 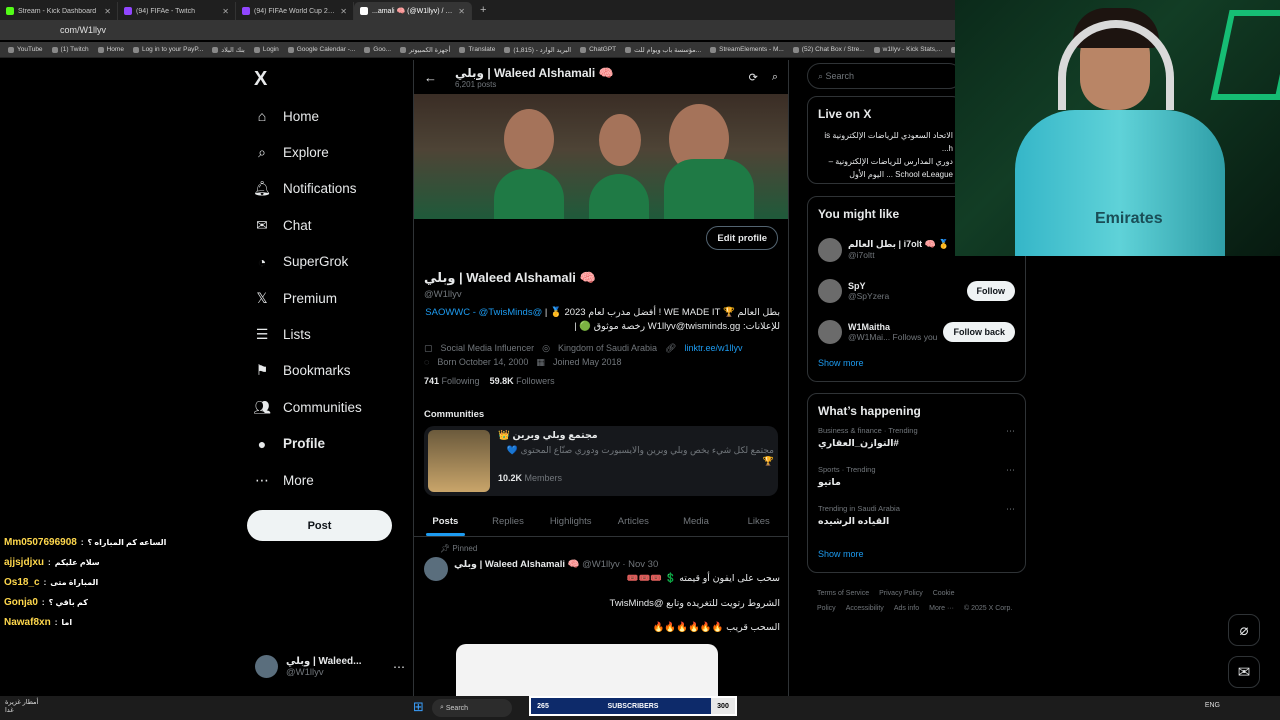 What do you see at coordinates (901, 593) in the screenshot?
I see `footer-link: Privacy Policy` at bounding box center [901, 593].